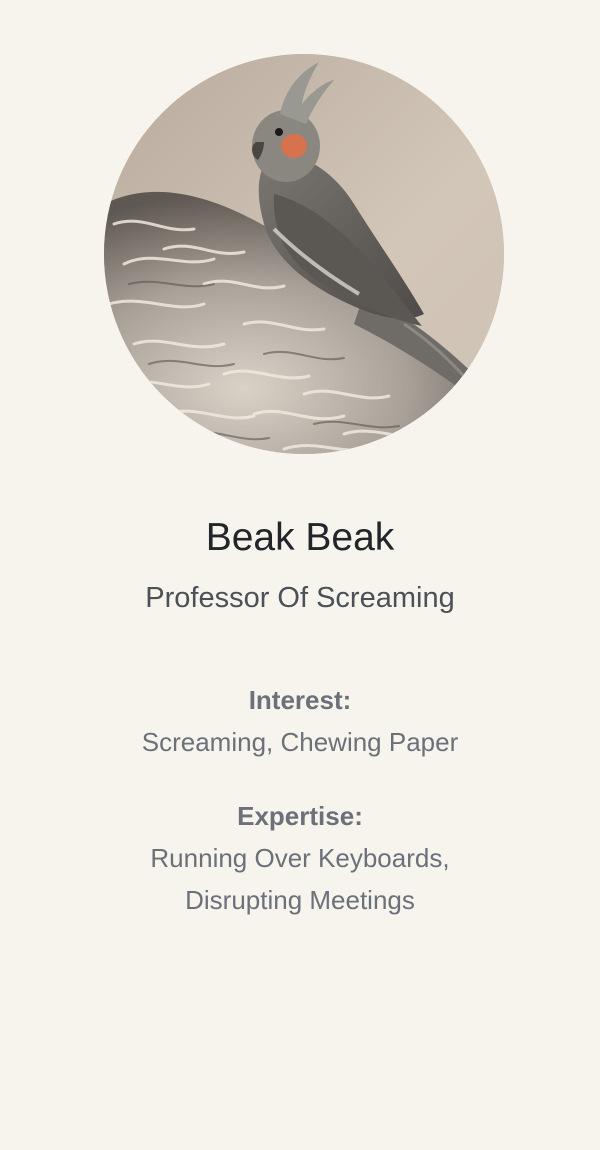  I want to click on expertise-label: Expertise:, so click(300, 816).